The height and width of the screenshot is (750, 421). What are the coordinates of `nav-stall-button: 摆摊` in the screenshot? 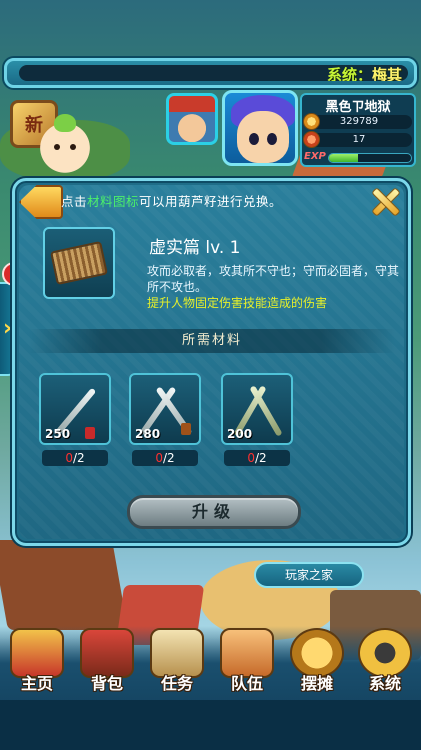 It's located at (317, 661).